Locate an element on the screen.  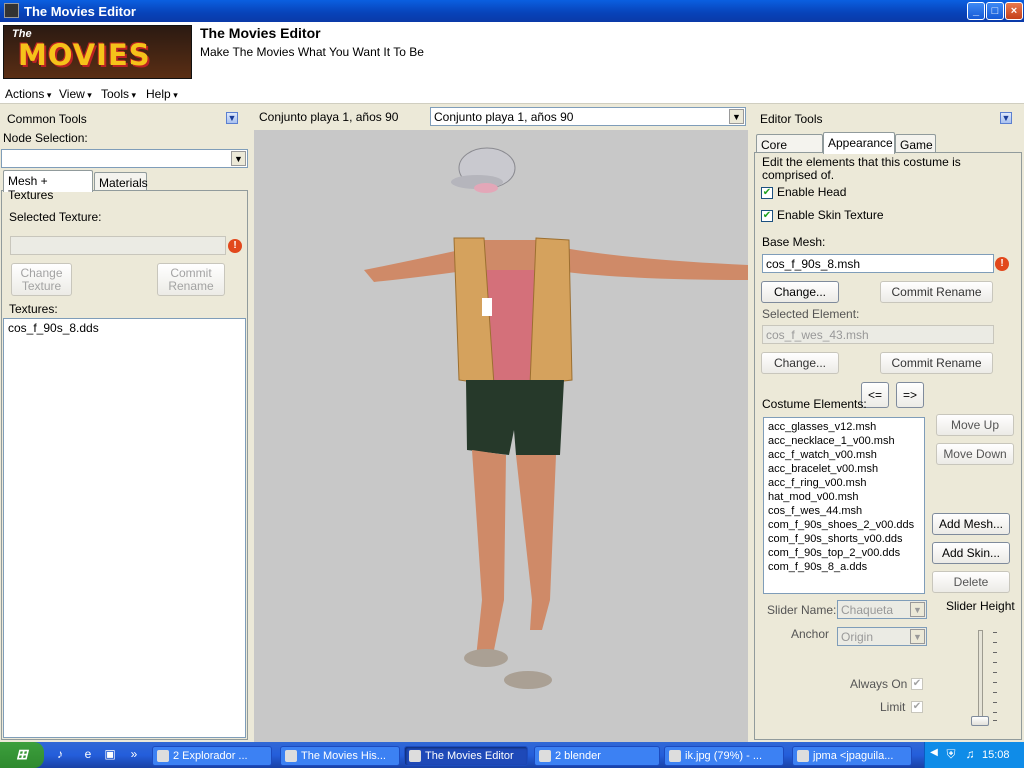
start-button: ⊞ is located at coordinates (22, 755).